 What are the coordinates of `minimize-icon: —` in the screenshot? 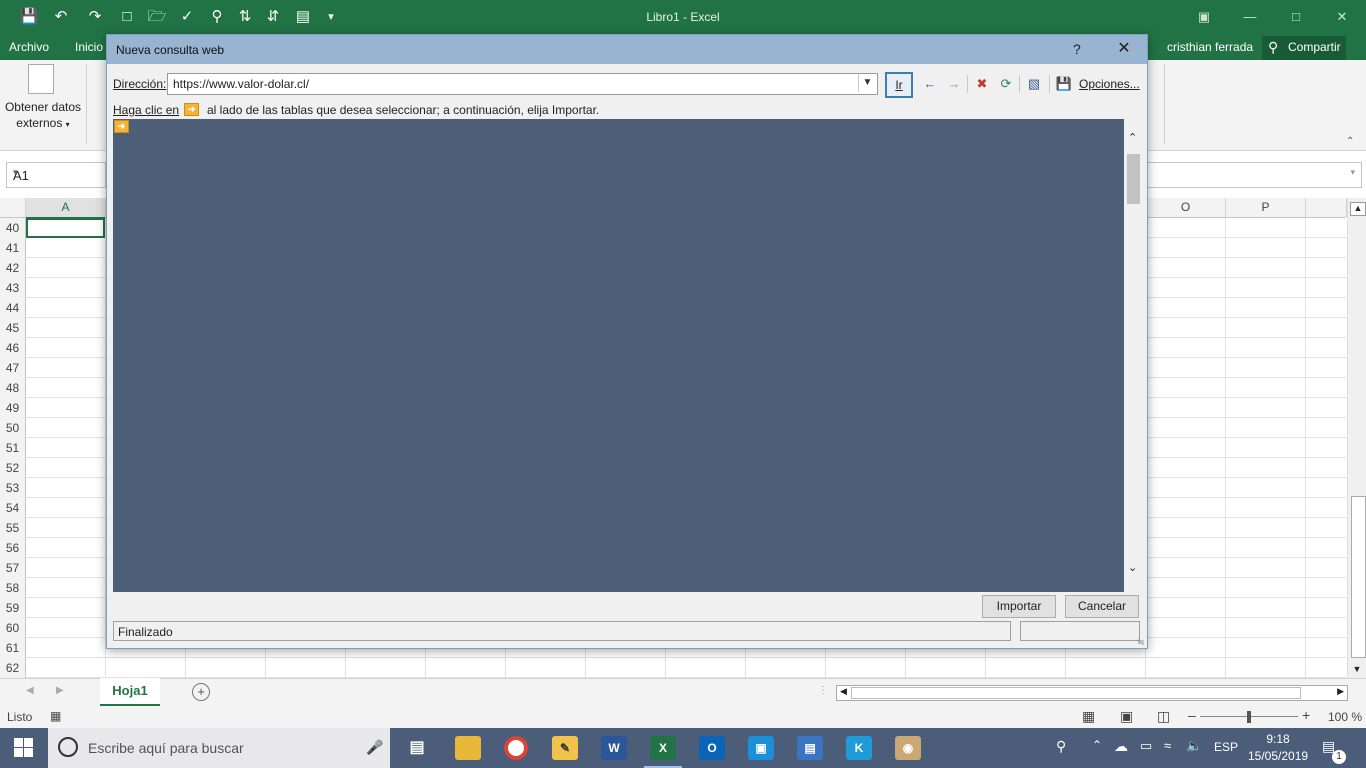 It's located at (1250, 17).